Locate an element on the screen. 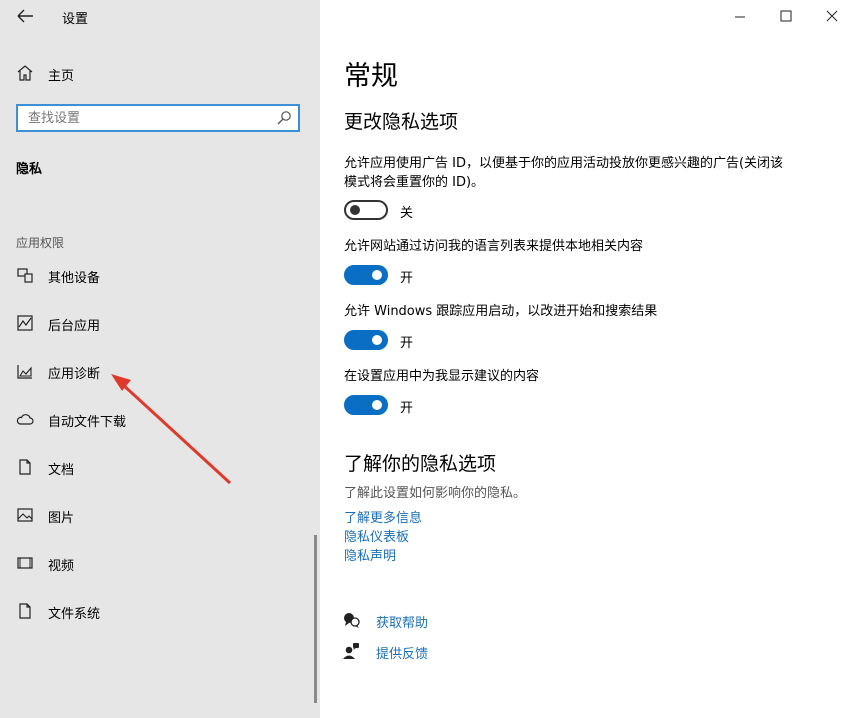  close-icon is located at coordinates (832, 16).